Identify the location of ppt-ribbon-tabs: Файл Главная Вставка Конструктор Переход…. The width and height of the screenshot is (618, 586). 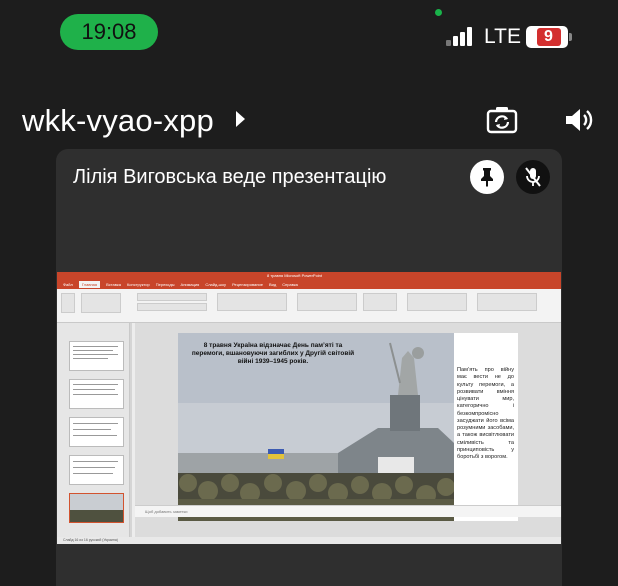
(309, 284).